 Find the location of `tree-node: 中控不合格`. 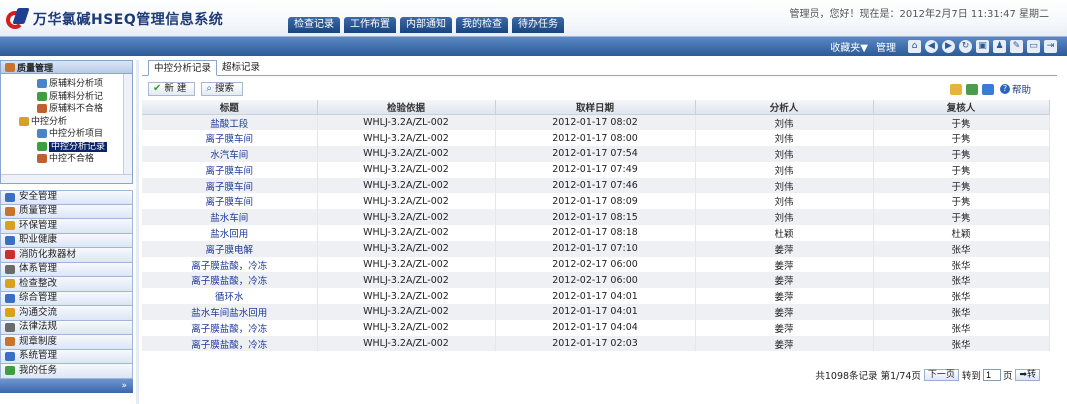

tree-node: 中控不合格 is located at coordinates (65, 159).